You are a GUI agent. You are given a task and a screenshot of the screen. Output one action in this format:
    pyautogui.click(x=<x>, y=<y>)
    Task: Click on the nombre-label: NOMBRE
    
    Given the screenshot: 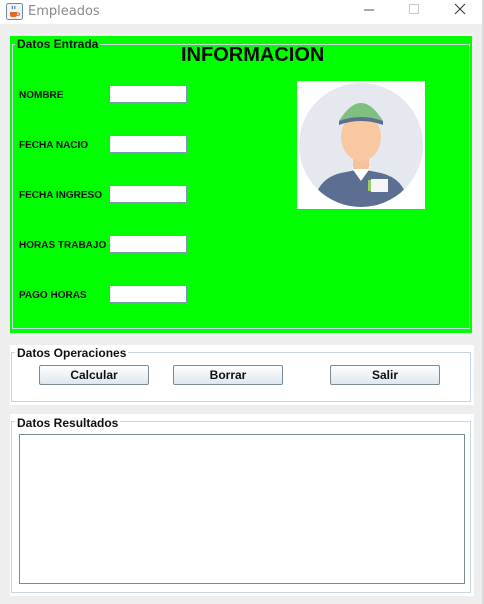 What is the action you would take?
    pyautogui.click(x=41, y=95)
    